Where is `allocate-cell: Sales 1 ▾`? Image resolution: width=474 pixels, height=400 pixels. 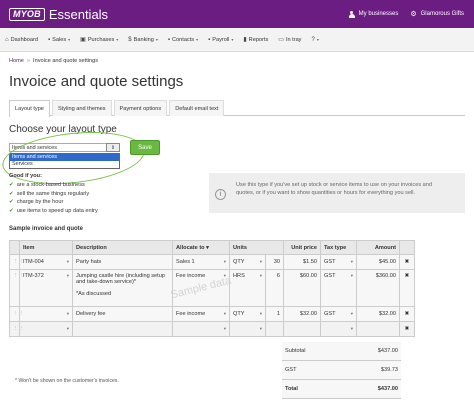 allocate-cell: Sales 1 ▾ is located at coordinates (201, 262).